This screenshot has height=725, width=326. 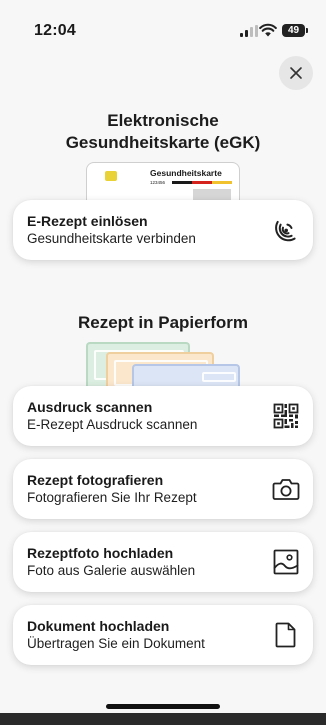 What do you see at coordinates (163, 706) in the screenshot?
I see `home-indicator` at bounding box center [163, 706].